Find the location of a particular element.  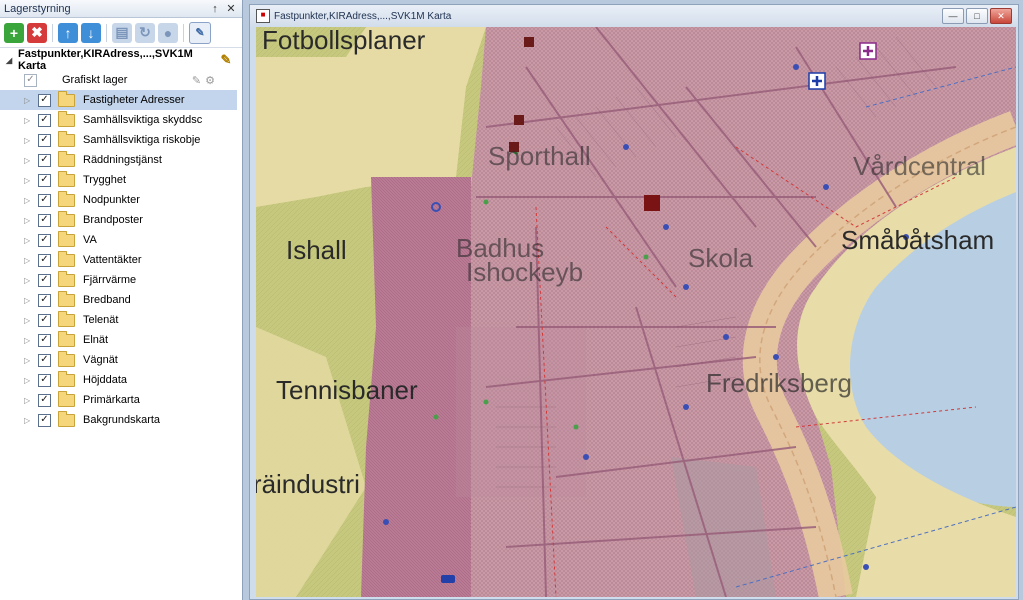

layer-row: ▷ ✓ Telenät is located at coordinates (118, 320).